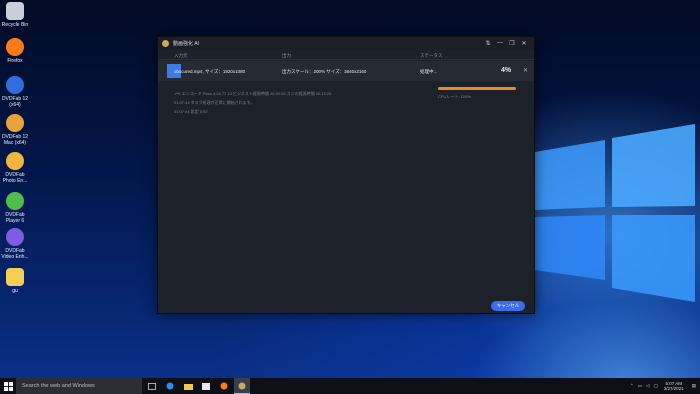 Image resolution: width=700 pixels, height=394 pixels. I want to click on dvdfab-photo-icon, so click(15, 161).